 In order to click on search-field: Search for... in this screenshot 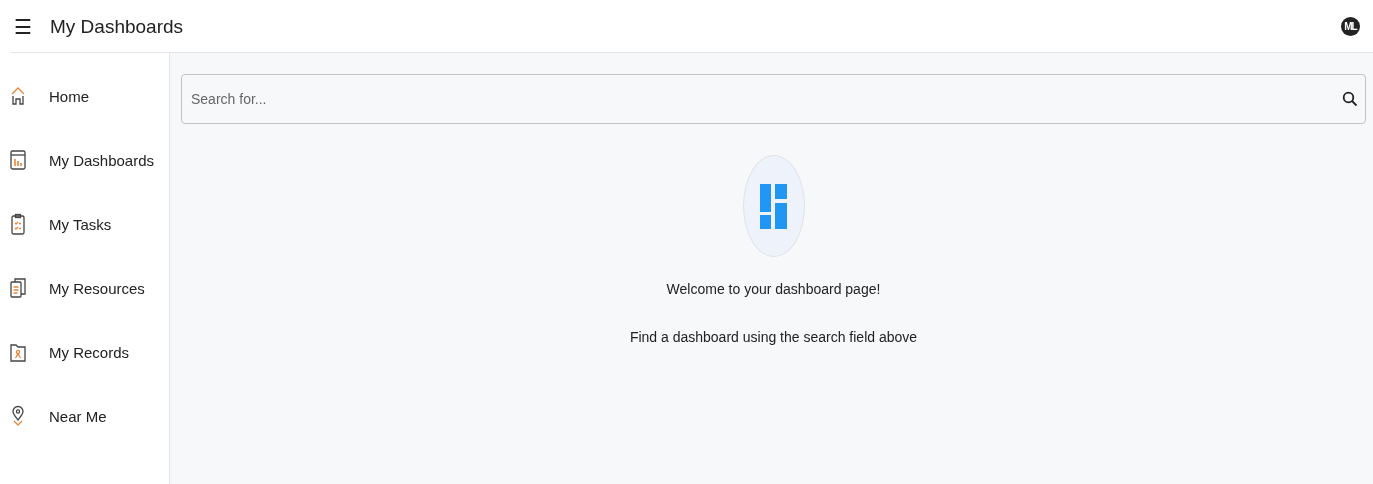, I will do `click(773, 99)`.